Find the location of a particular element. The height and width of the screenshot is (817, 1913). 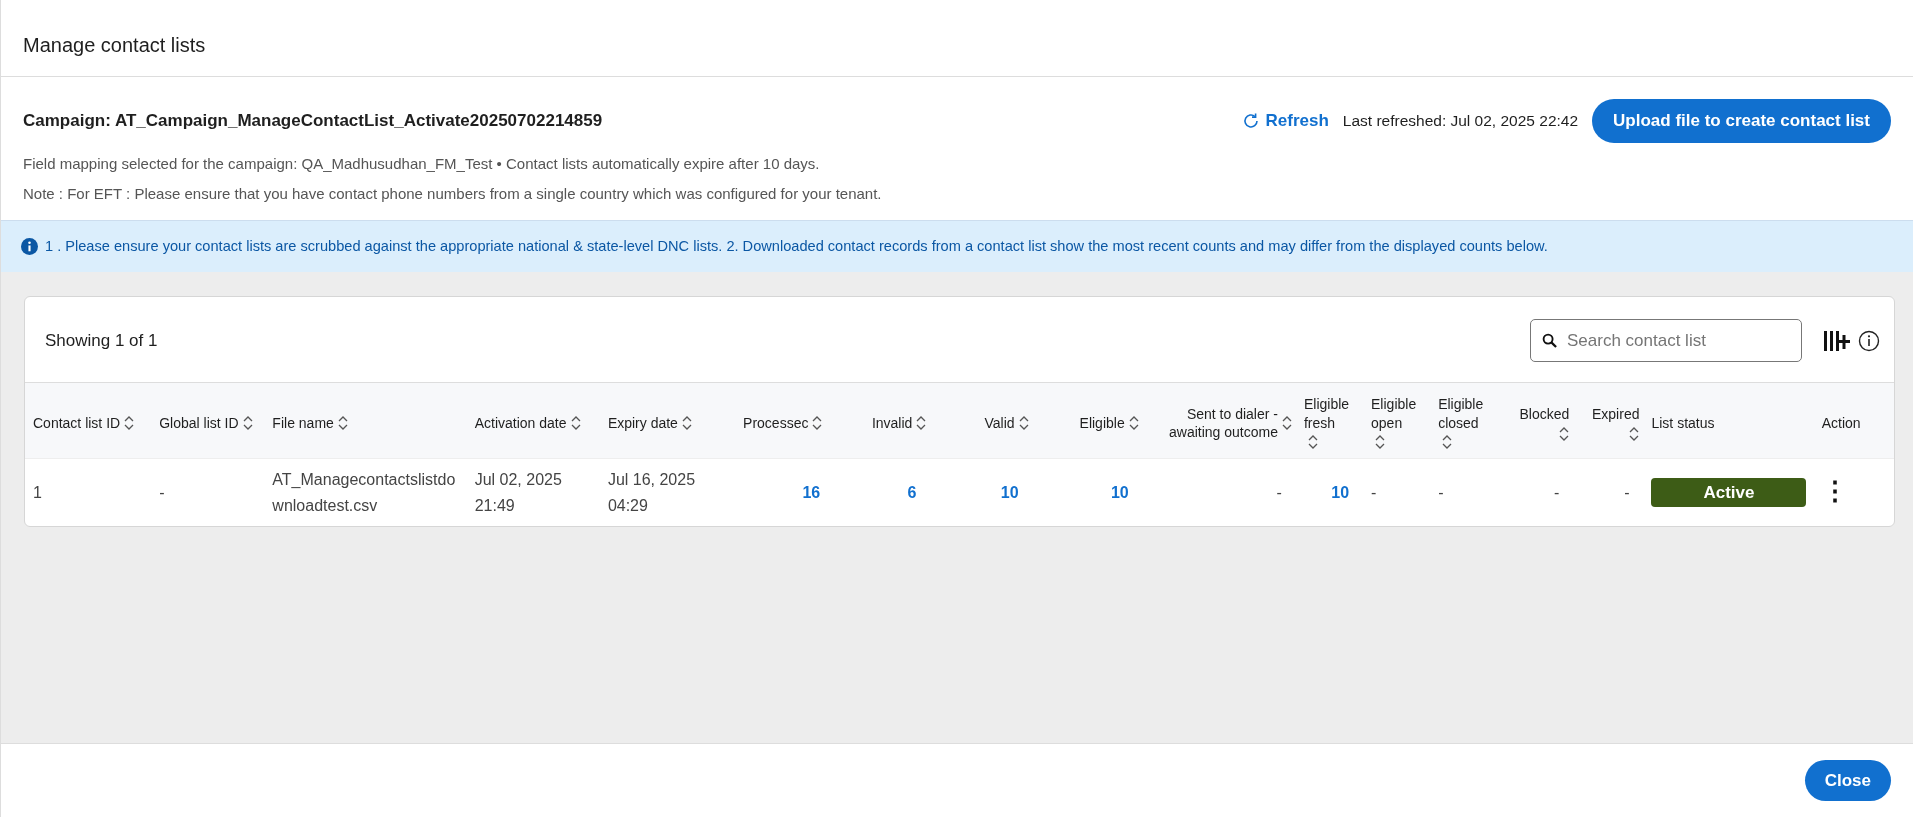

count-link: 16 is located at coordinates (811, 492).